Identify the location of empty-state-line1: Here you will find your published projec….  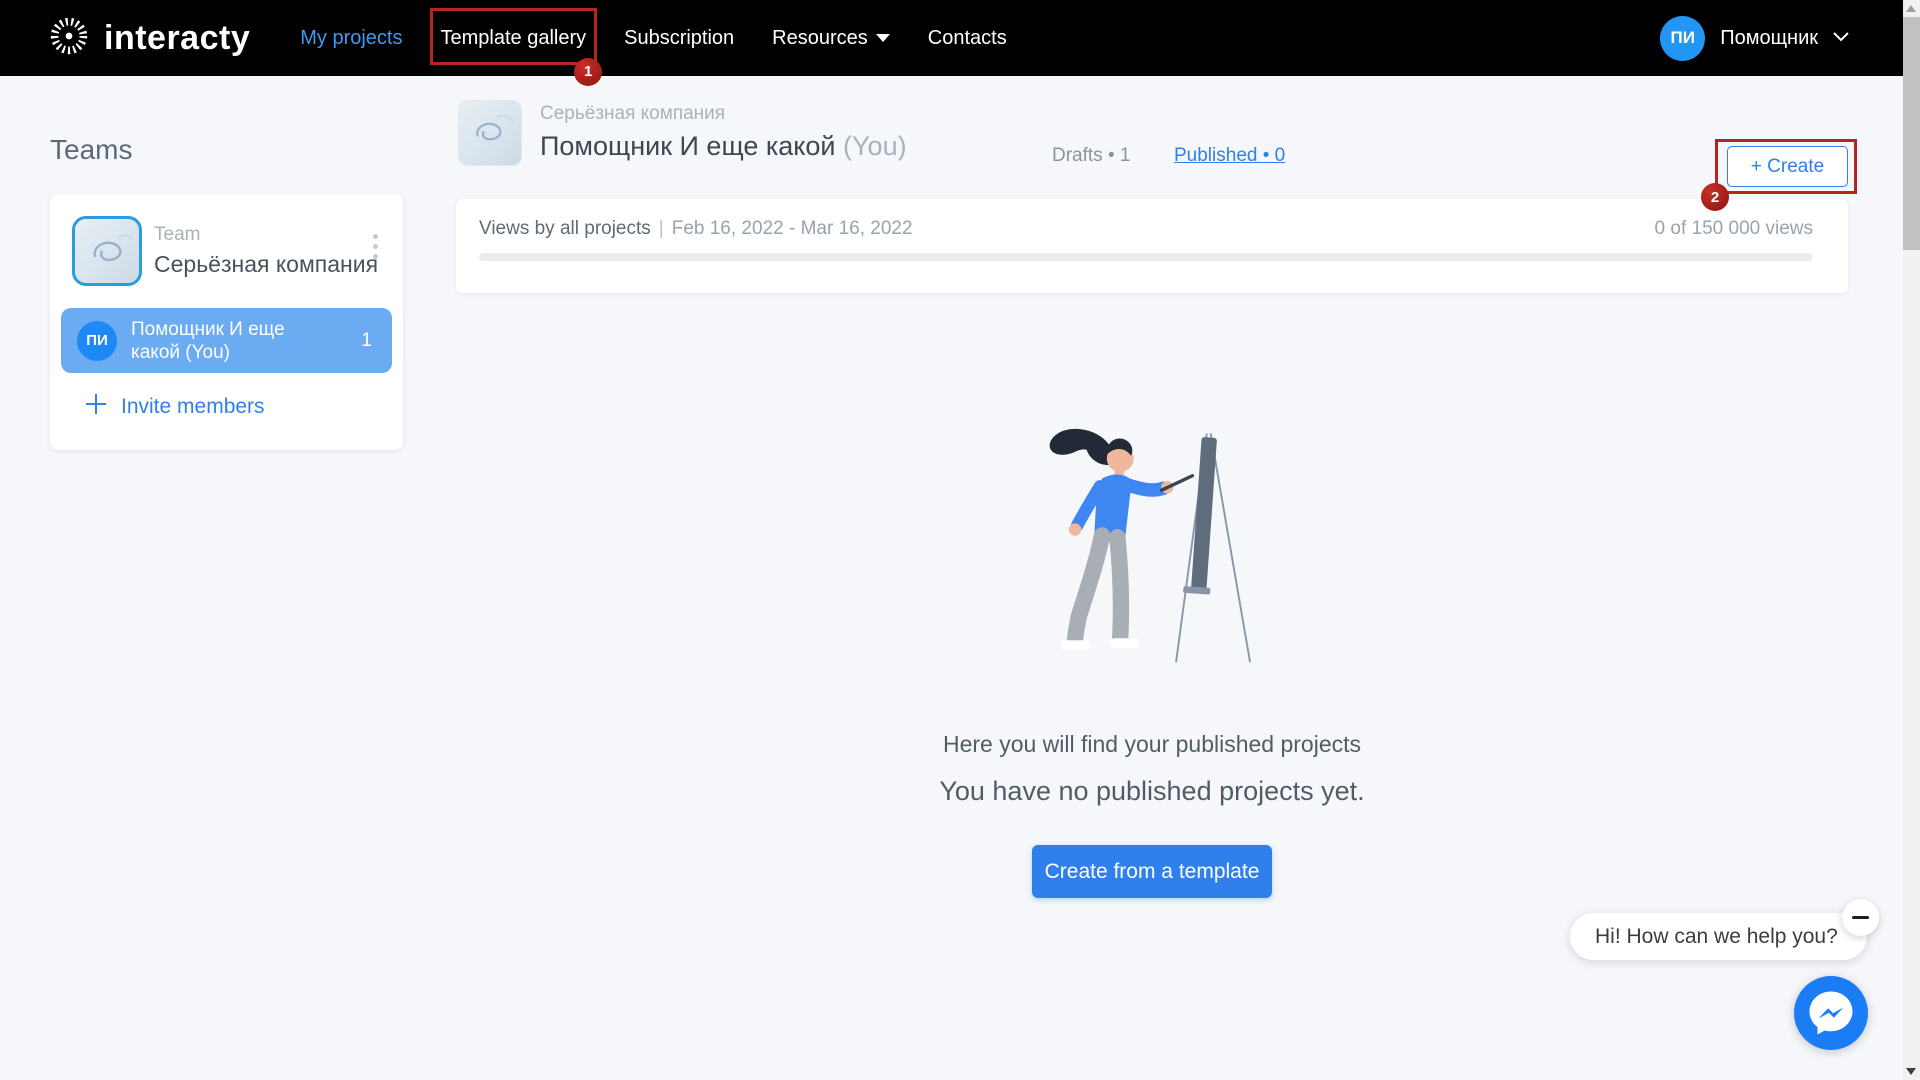
(1152, 744).